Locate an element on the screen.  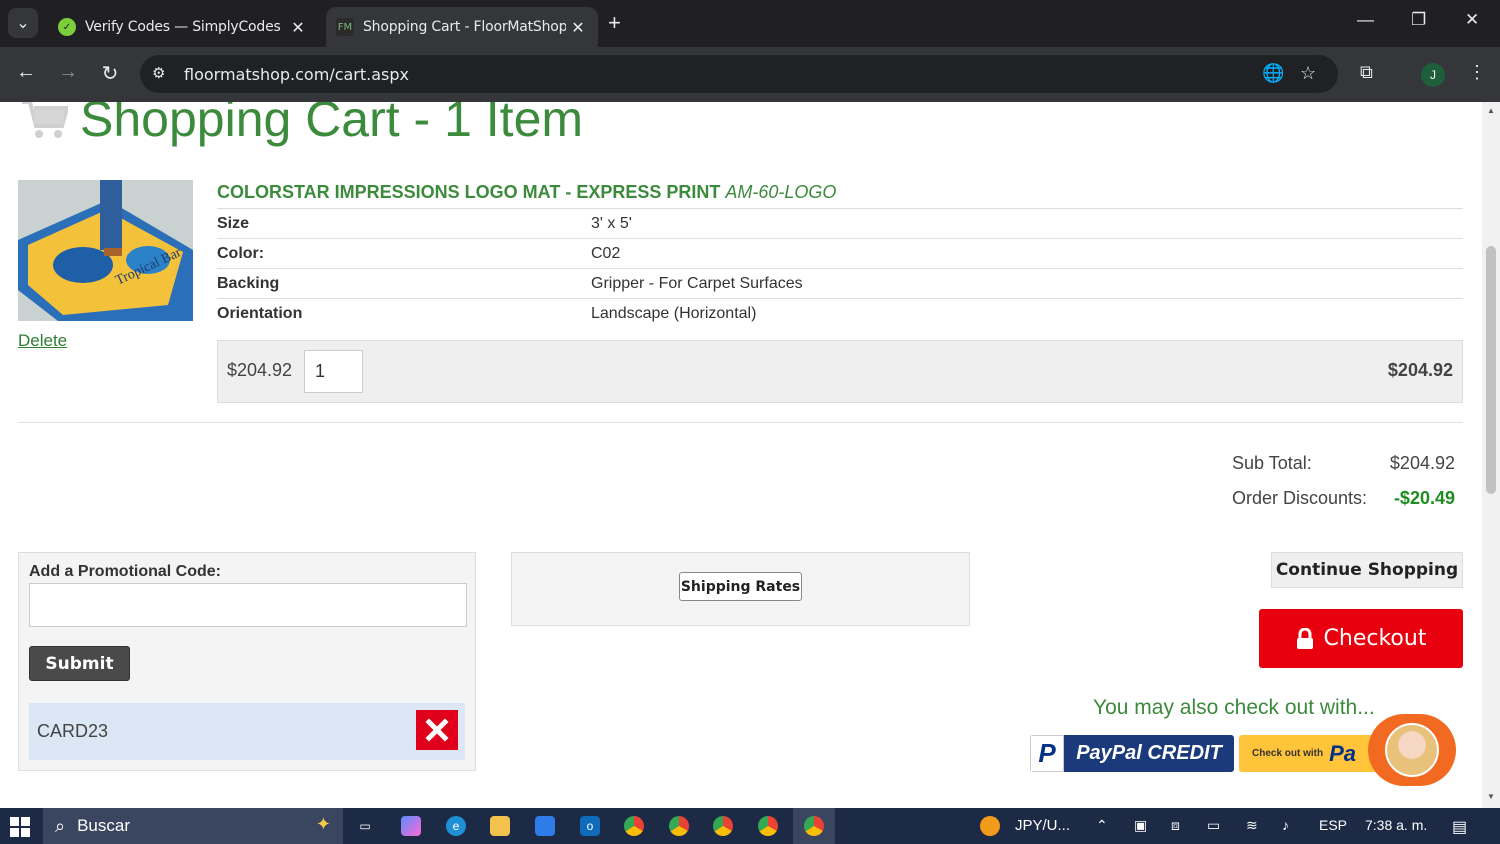
task-view-icon: ▭ is located at coordinates (365, 826).